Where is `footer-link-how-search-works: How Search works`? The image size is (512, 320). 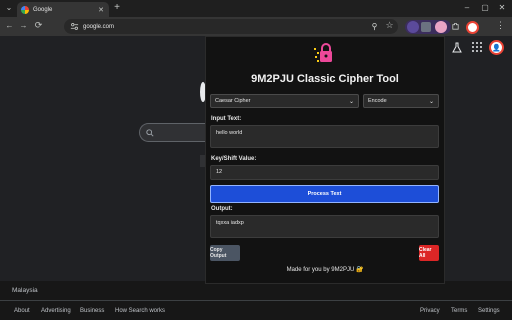
footer-link-how-search-works: How Search works is located at coordinates (140, 311).